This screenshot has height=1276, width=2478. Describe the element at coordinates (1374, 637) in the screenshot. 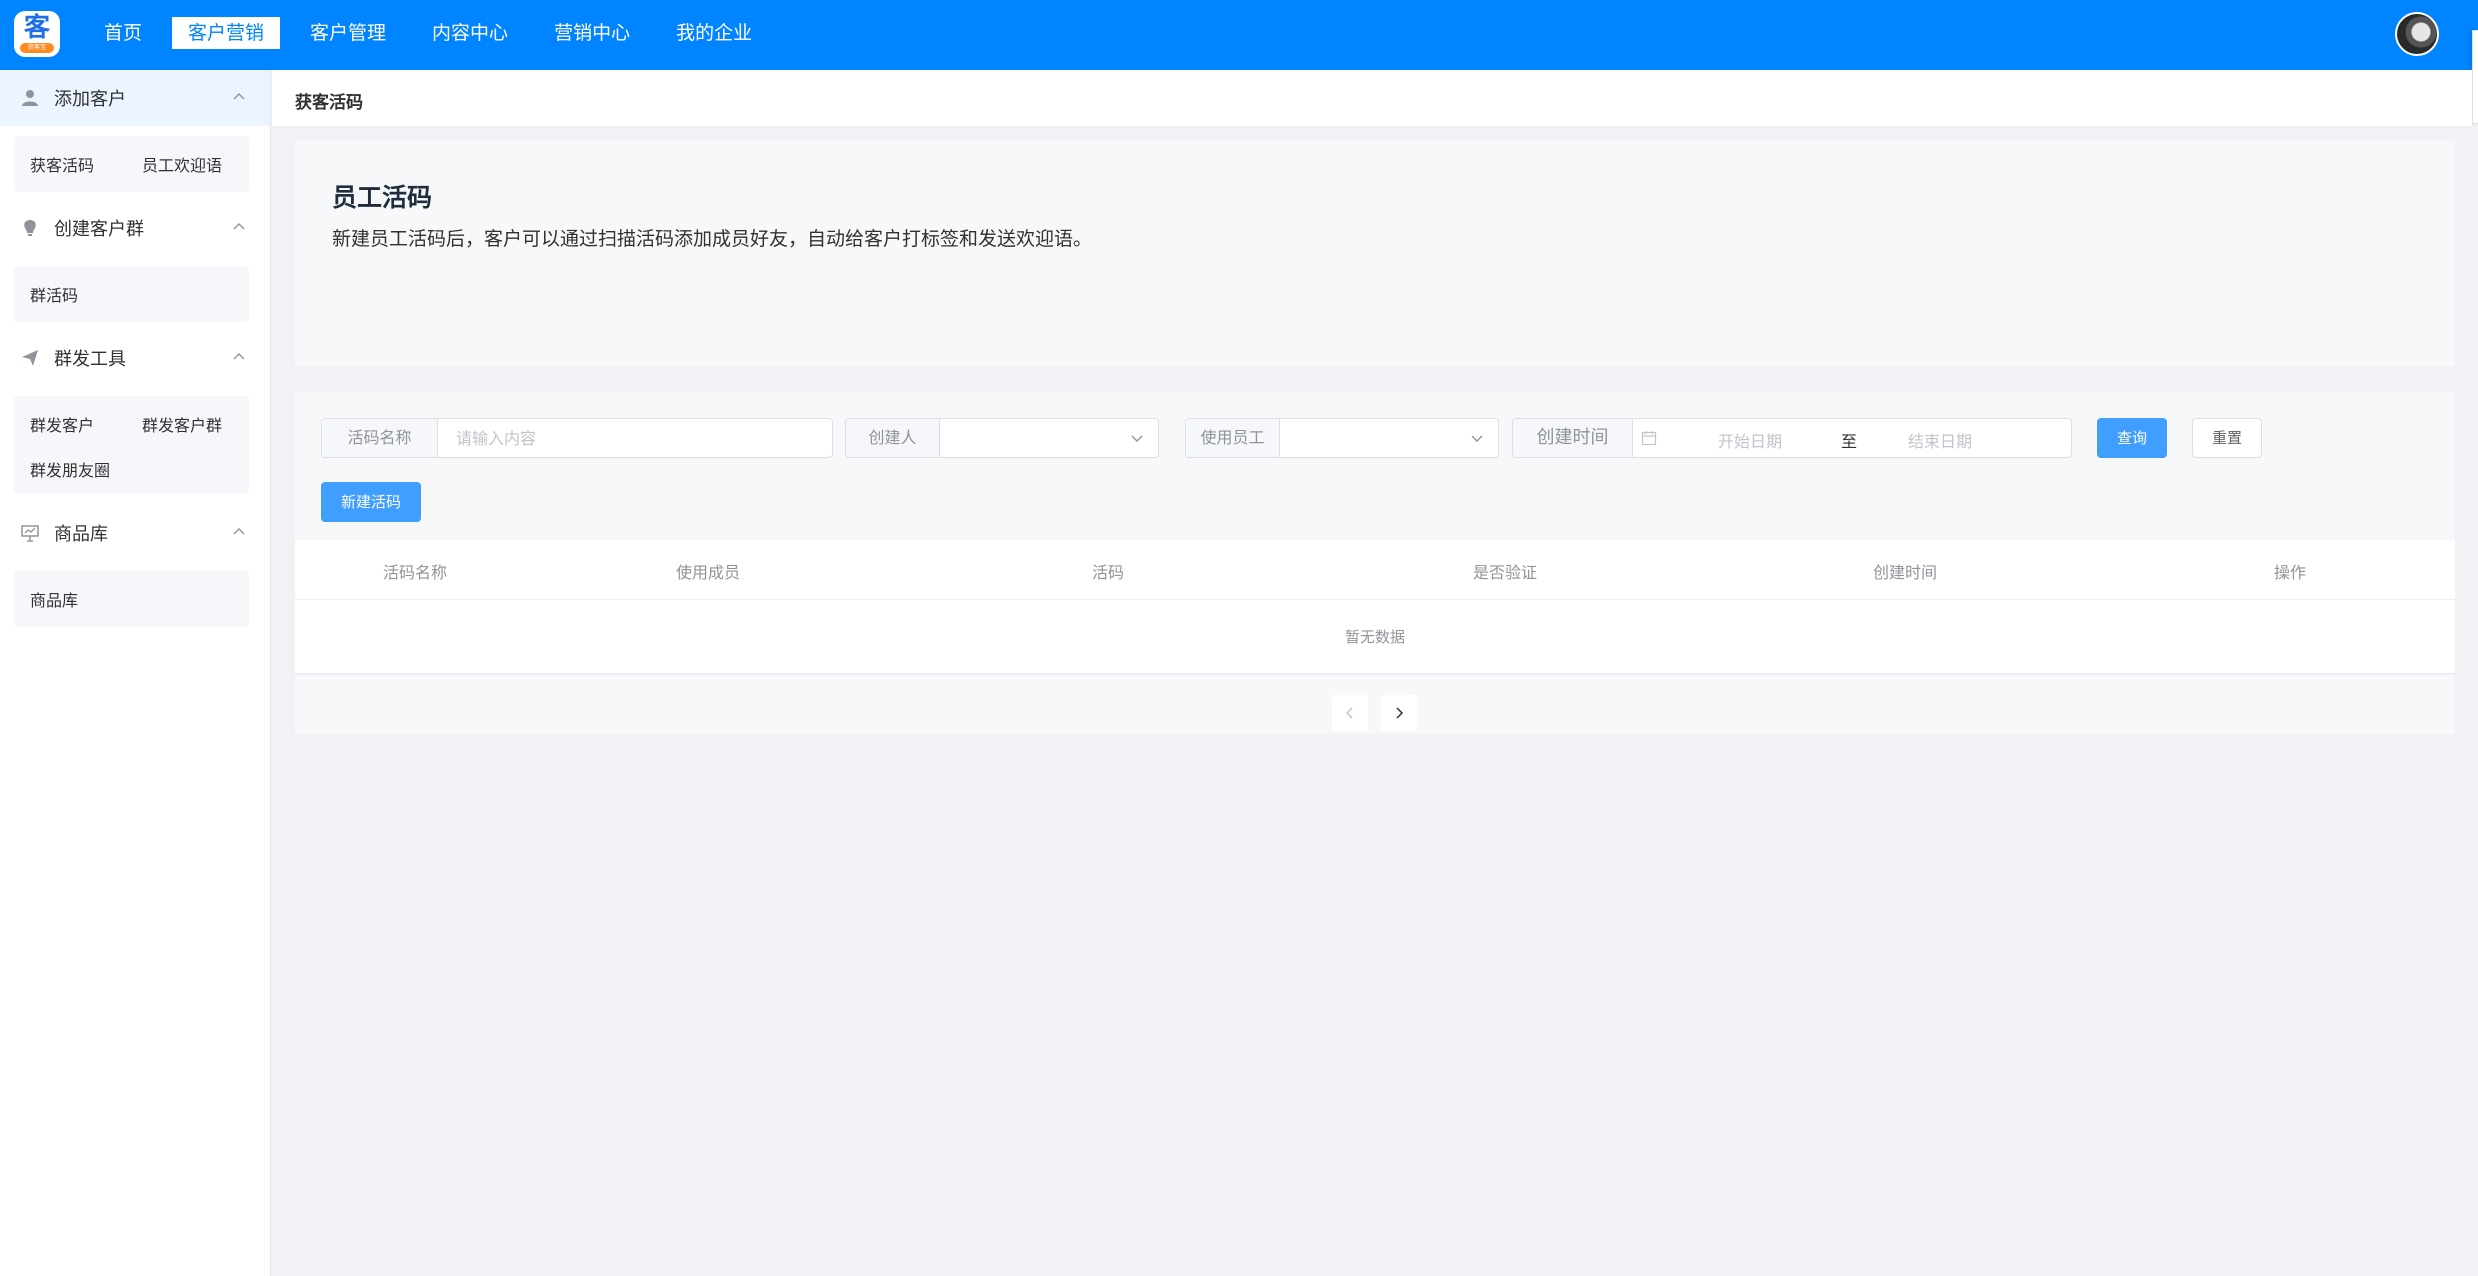

I see `empty-state-text: 暂无数据` at that location.